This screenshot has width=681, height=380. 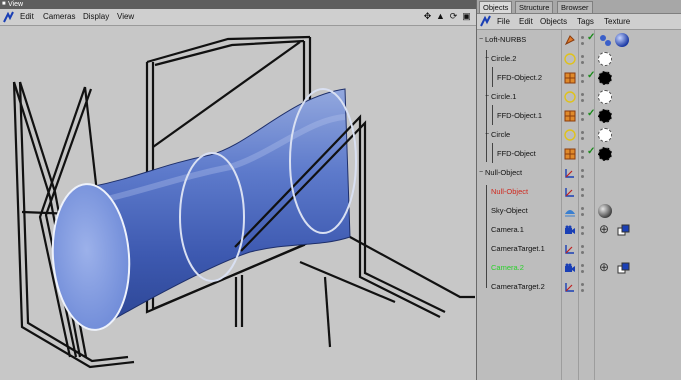 I want to click on viewport-menubar: Edit Cameras Display View ✥ ▲ ⟳ ▣, so click(x=238, y=17).